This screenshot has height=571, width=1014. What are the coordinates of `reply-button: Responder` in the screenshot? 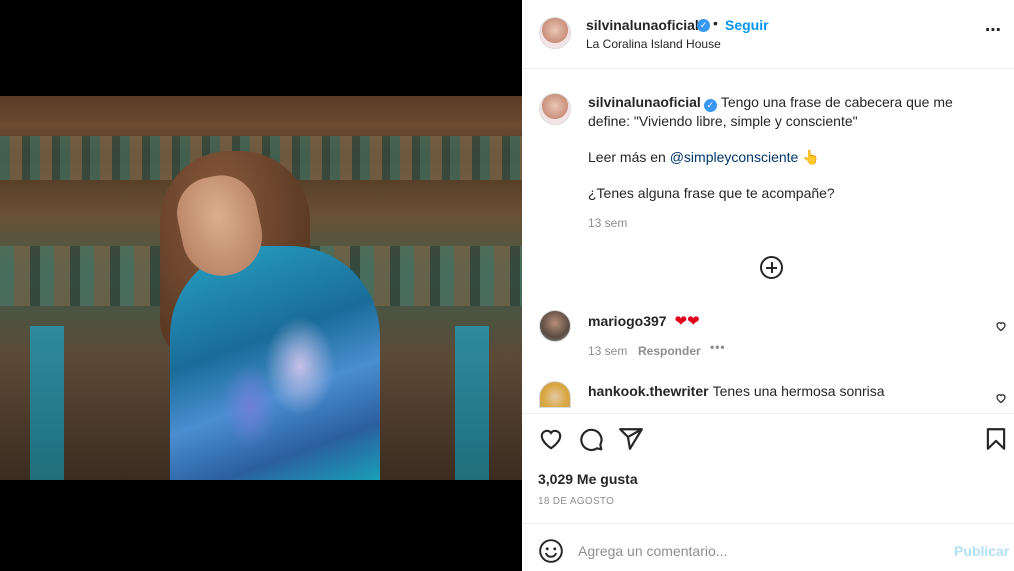 It's located at (669, 351).